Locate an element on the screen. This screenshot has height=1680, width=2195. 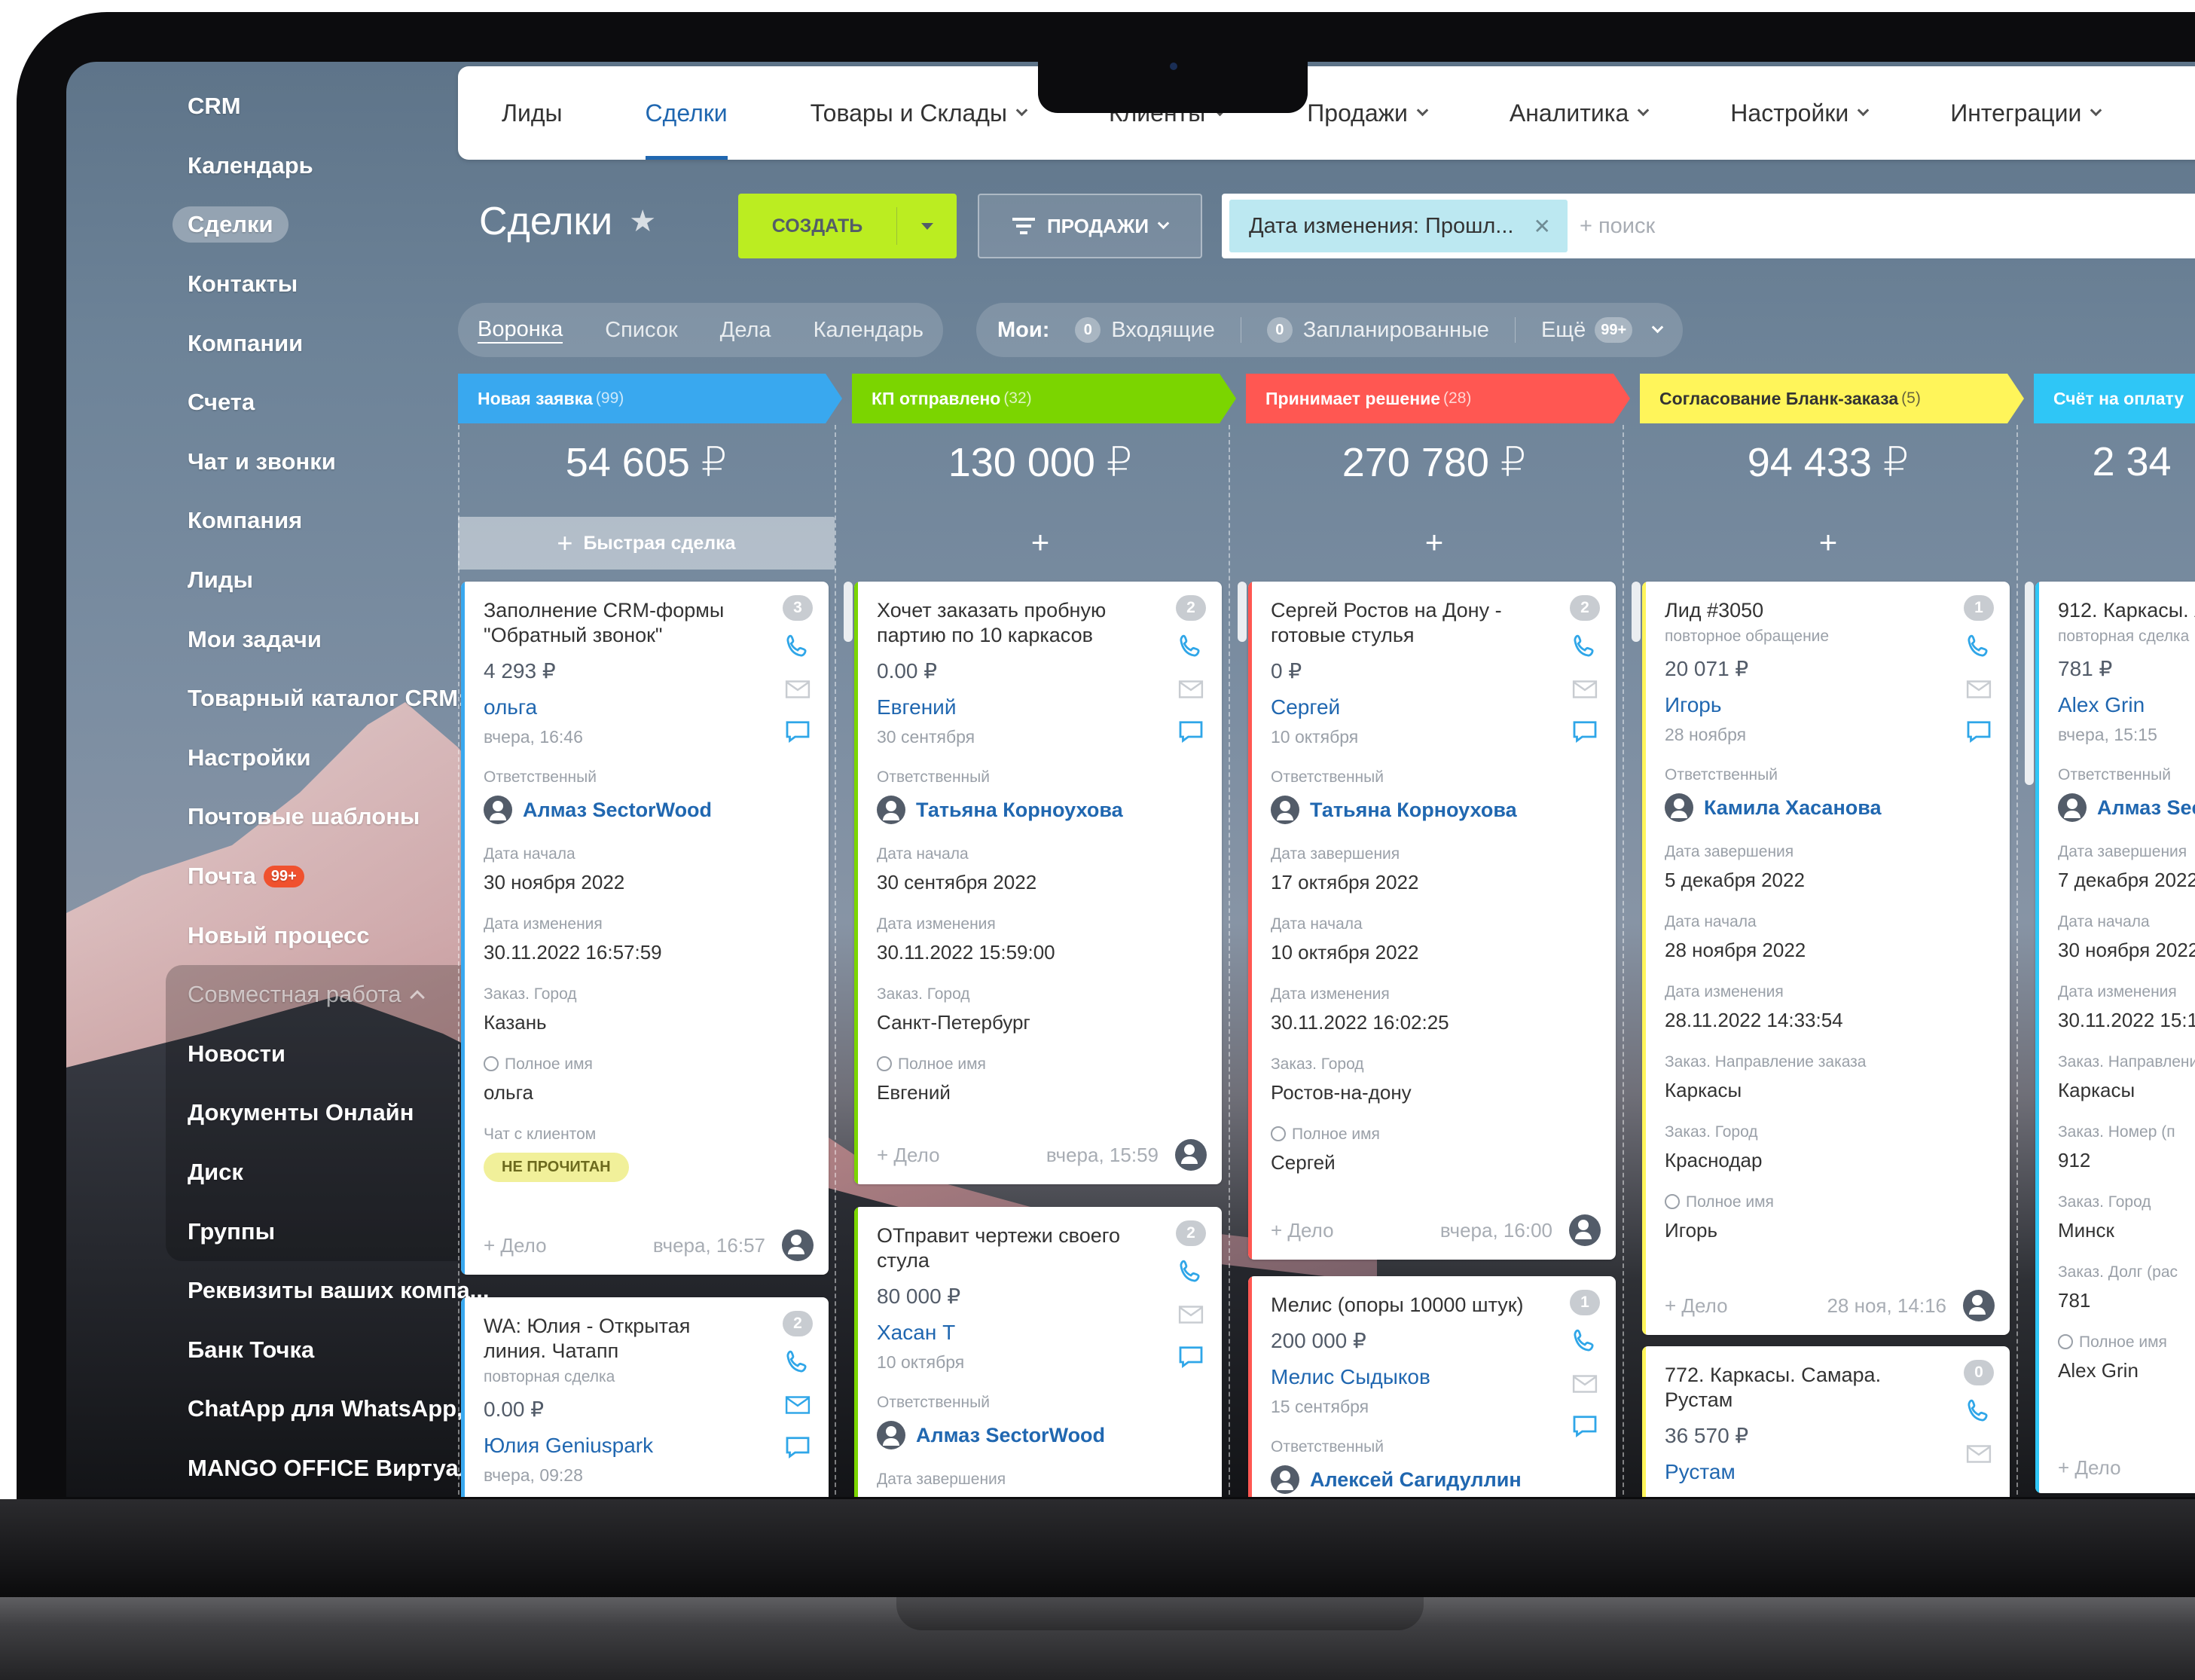
sidebar-item-leads: Лиды is located at coordinates (317, 580).